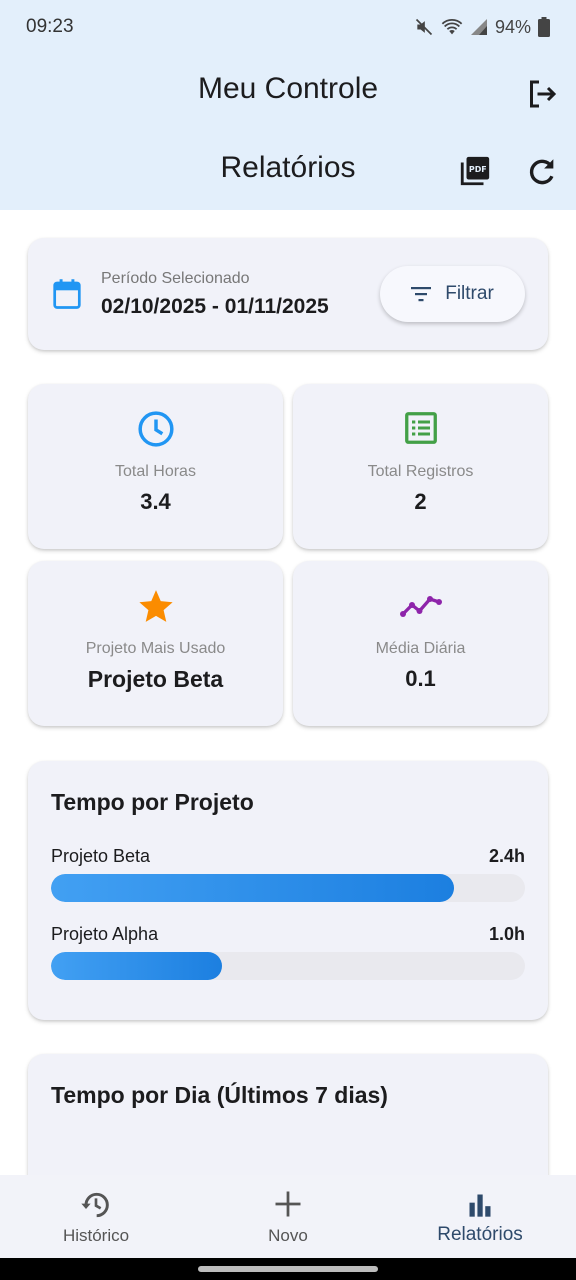 The width and height of the screenshot is (576, 1280). Describe the element at coordinates (420, 606) in the screenshot. I see `trend-icon` at that location.